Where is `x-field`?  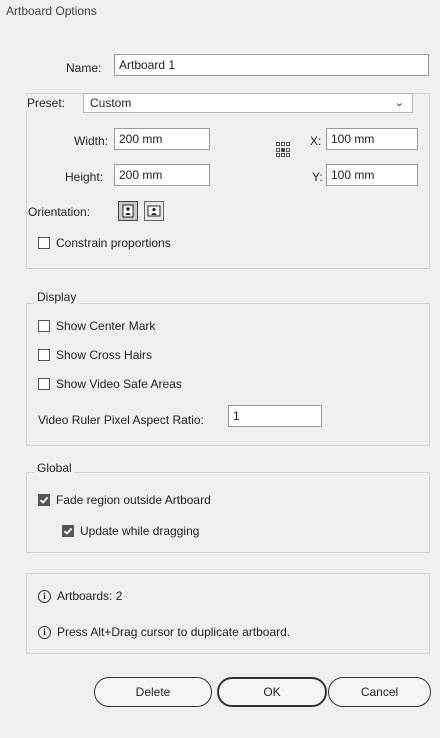 x-field is located at coordinates (372, 139).